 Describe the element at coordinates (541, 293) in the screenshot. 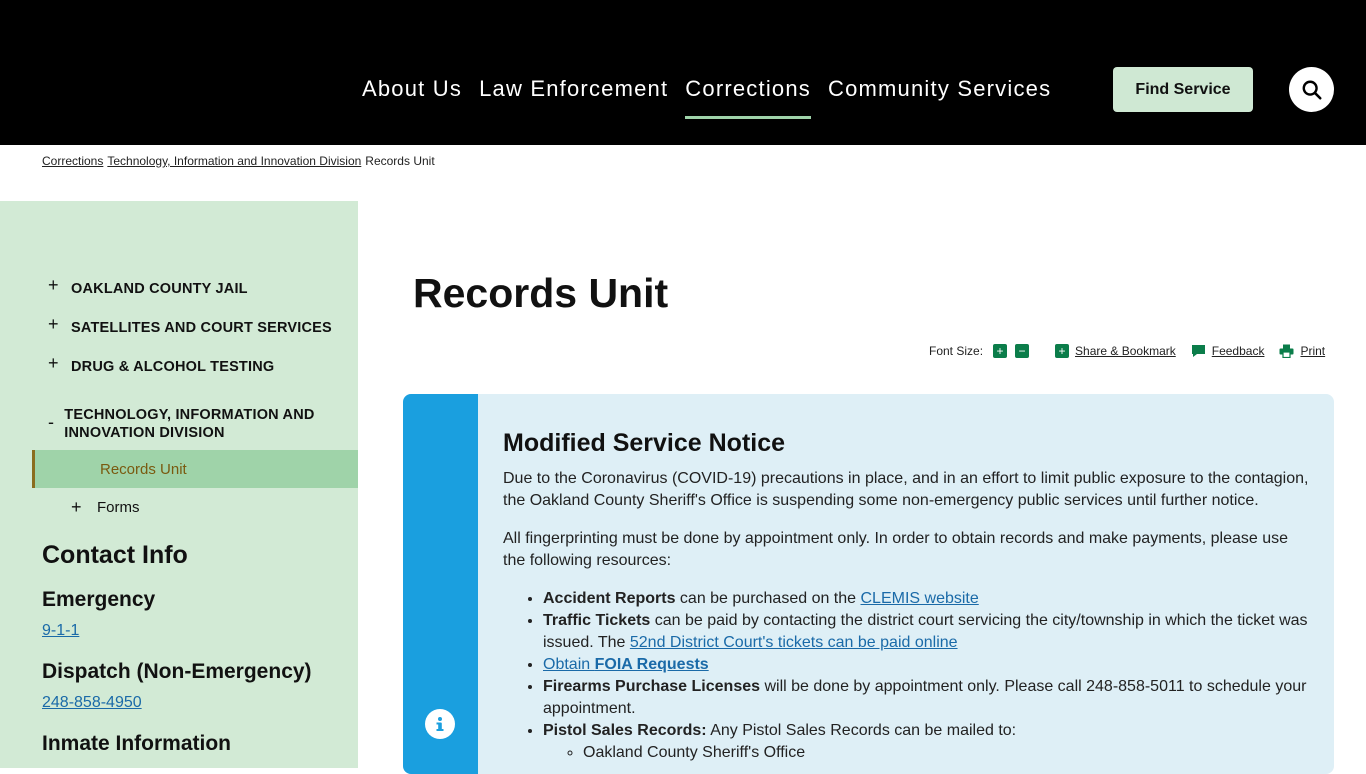

I see `page-title: Records Unit` at that location.